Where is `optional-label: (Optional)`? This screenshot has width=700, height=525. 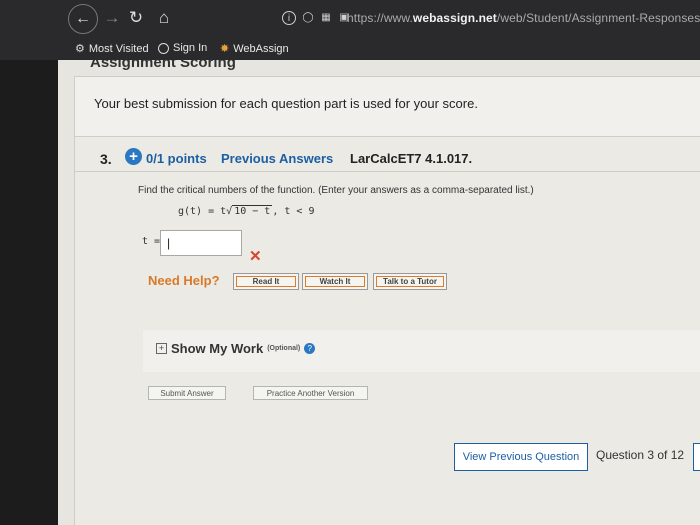 optional-label: (Optional) is located at coordinates (284, 348).